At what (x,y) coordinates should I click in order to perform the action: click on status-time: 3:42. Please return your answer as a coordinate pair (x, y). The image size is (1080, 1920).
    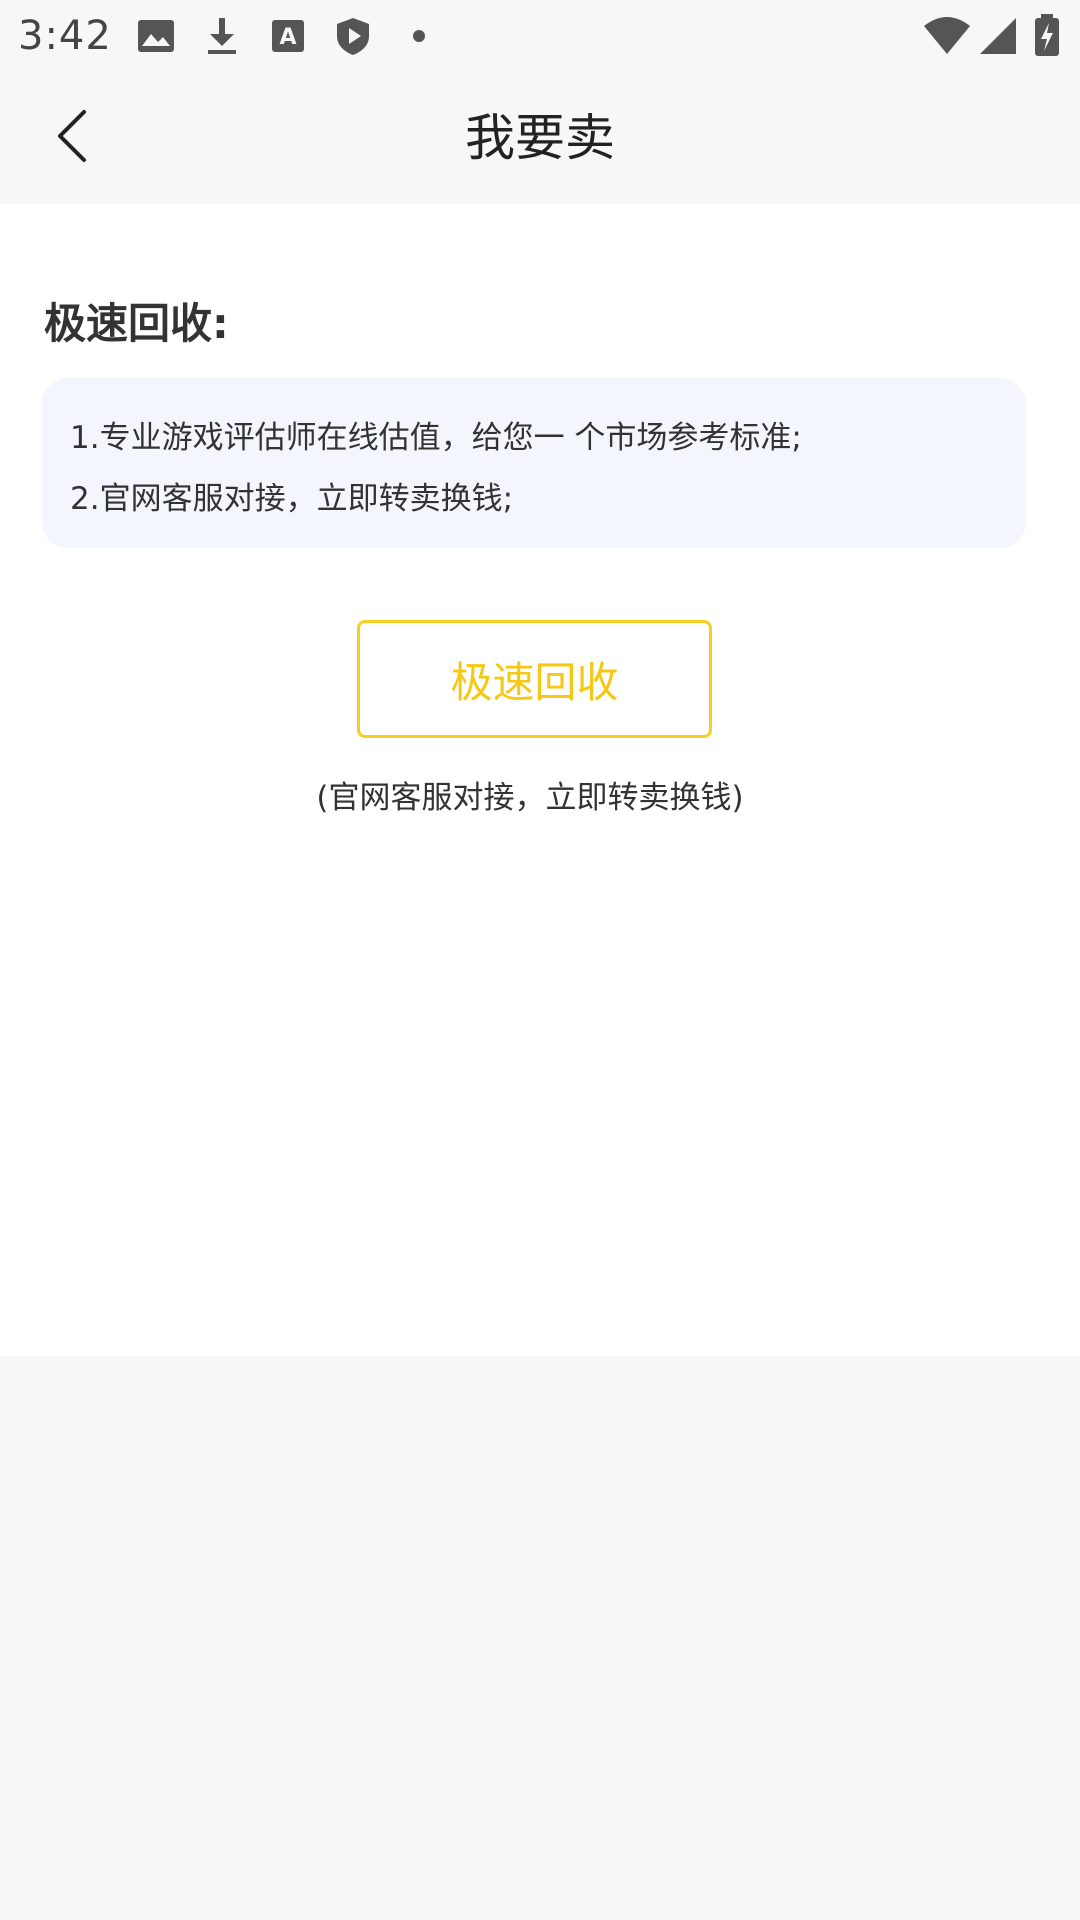
    Looking at the image, I should click on (65, 36).